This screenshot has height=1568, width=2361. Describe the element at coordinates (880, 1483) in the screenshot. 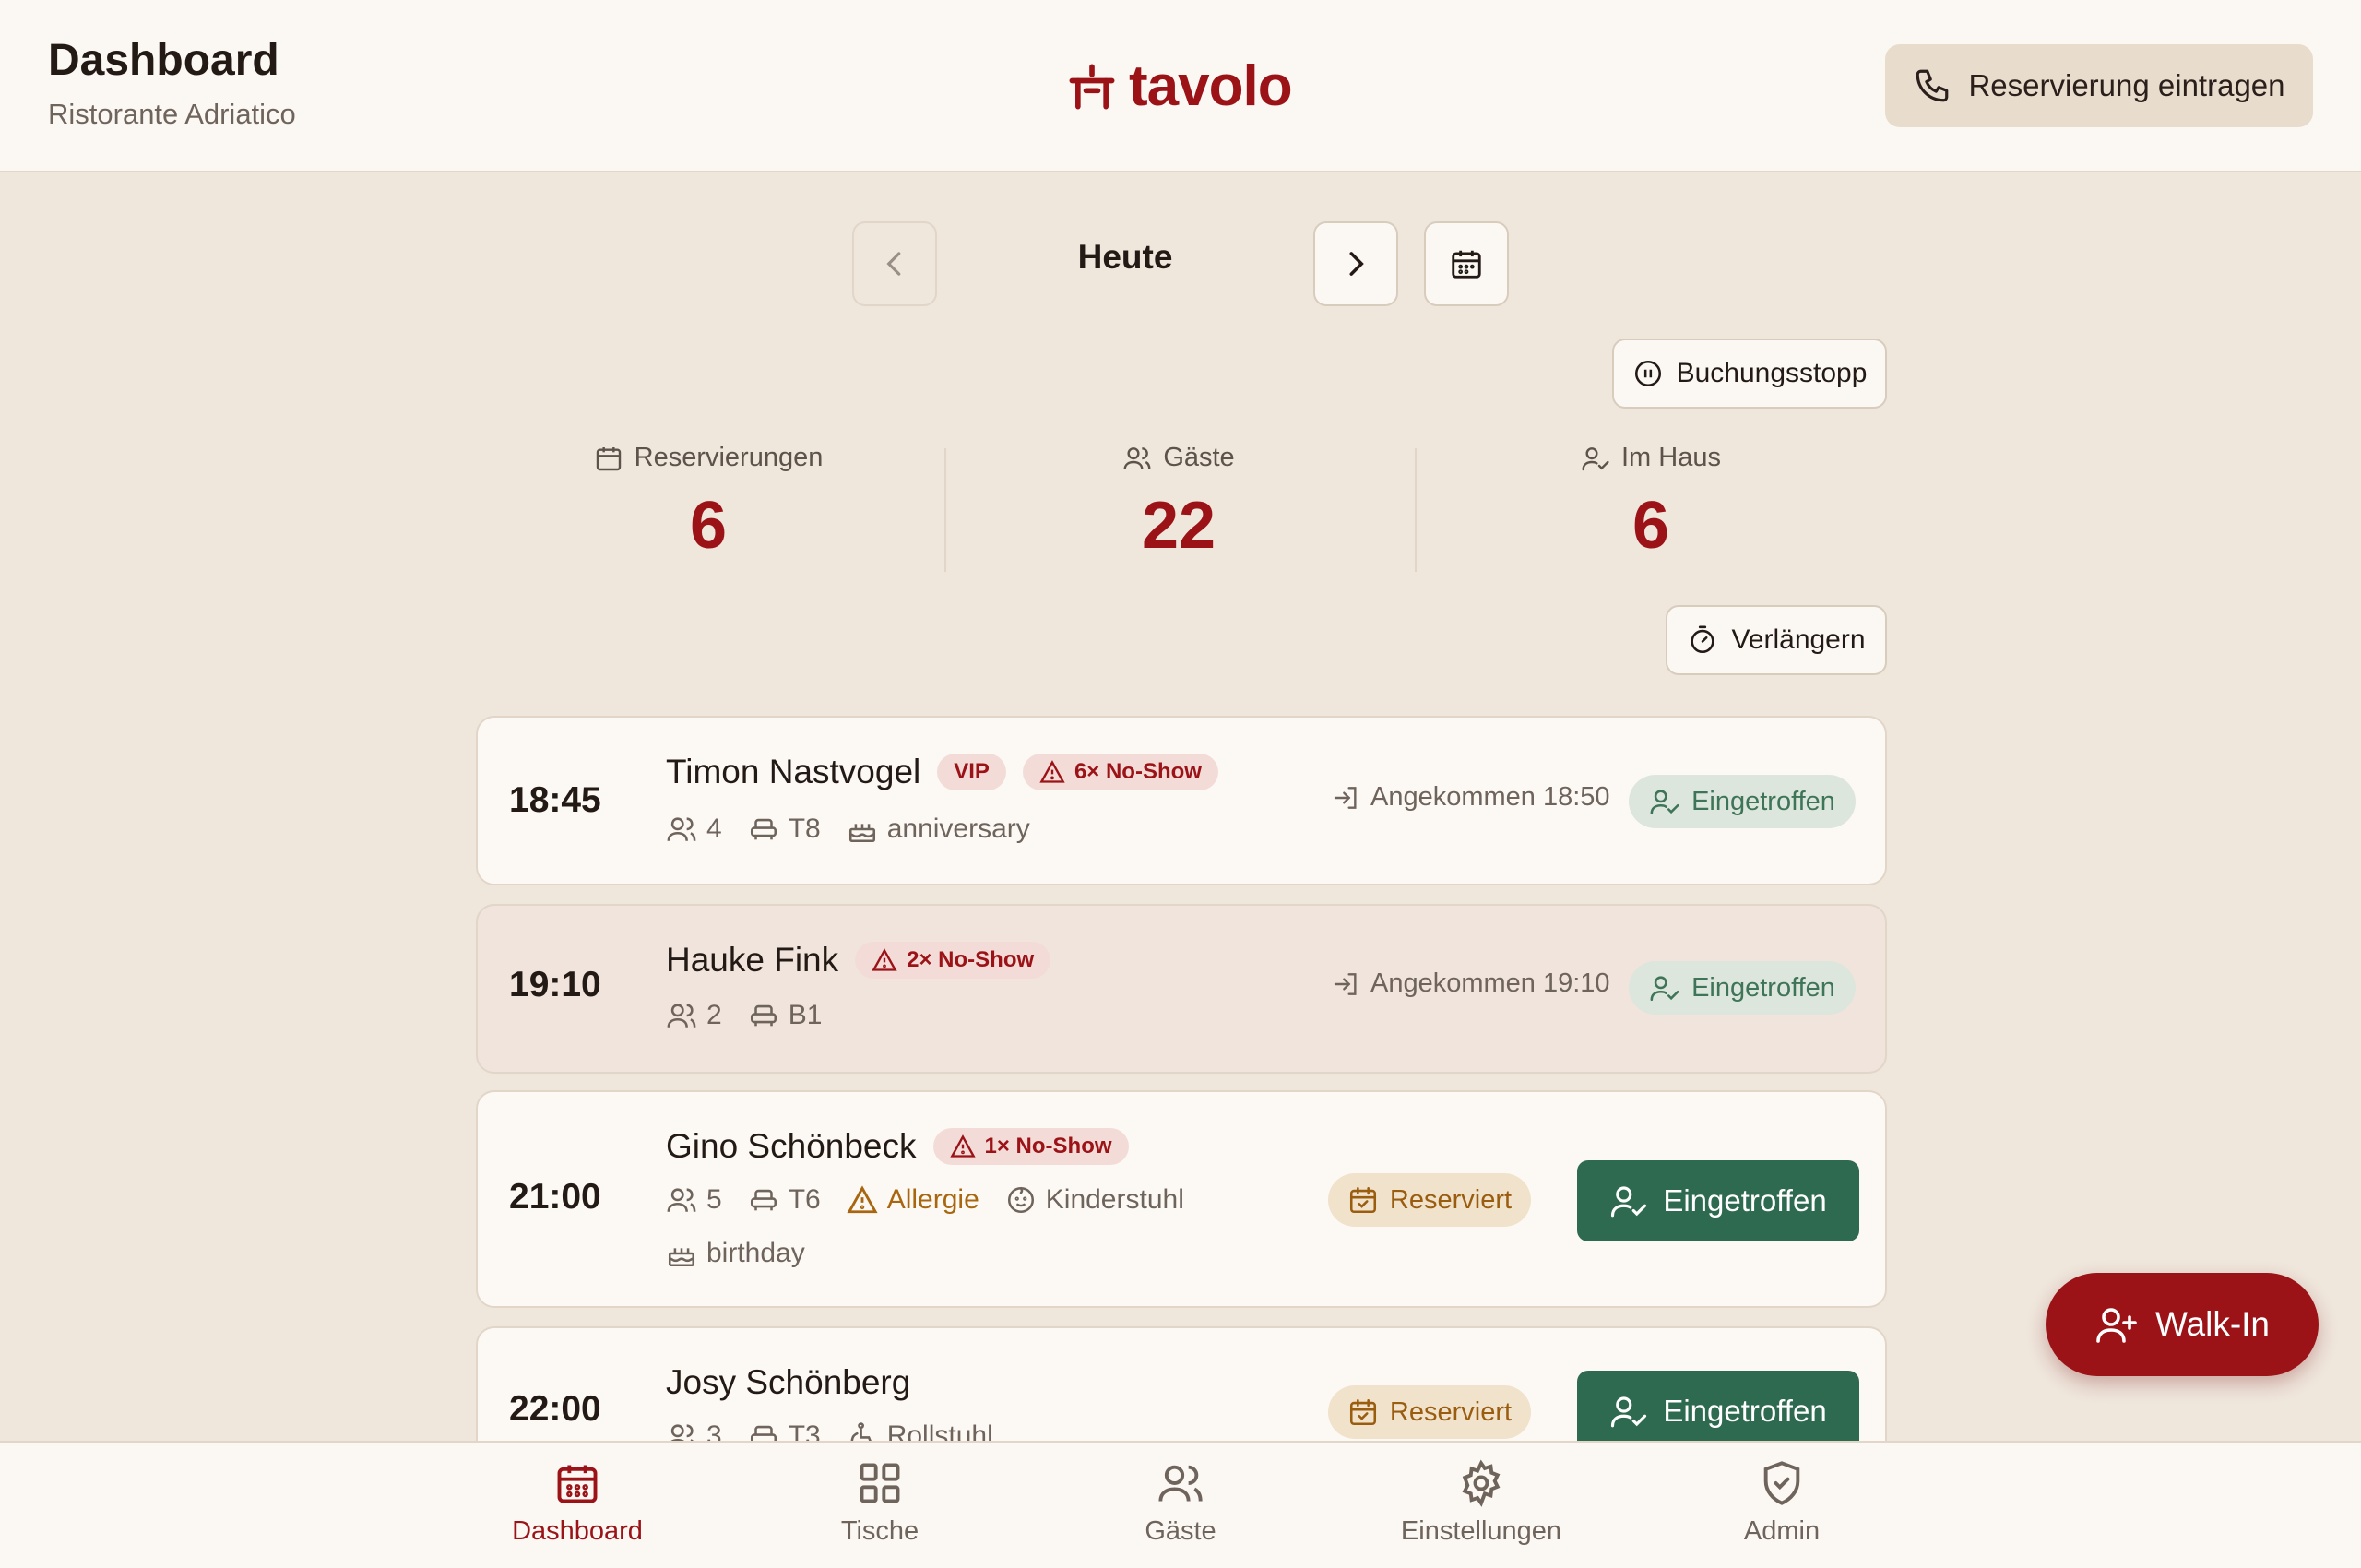

I see `grid-icon` at that location.